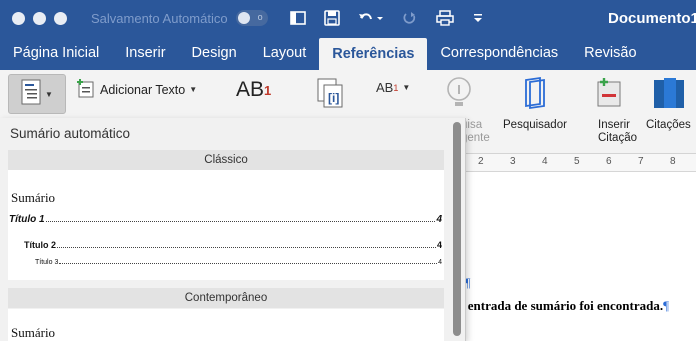 This screenshot has height=341, width=696. I want to click on toc-preview-entry: Título 2 4, so click(226, 245).